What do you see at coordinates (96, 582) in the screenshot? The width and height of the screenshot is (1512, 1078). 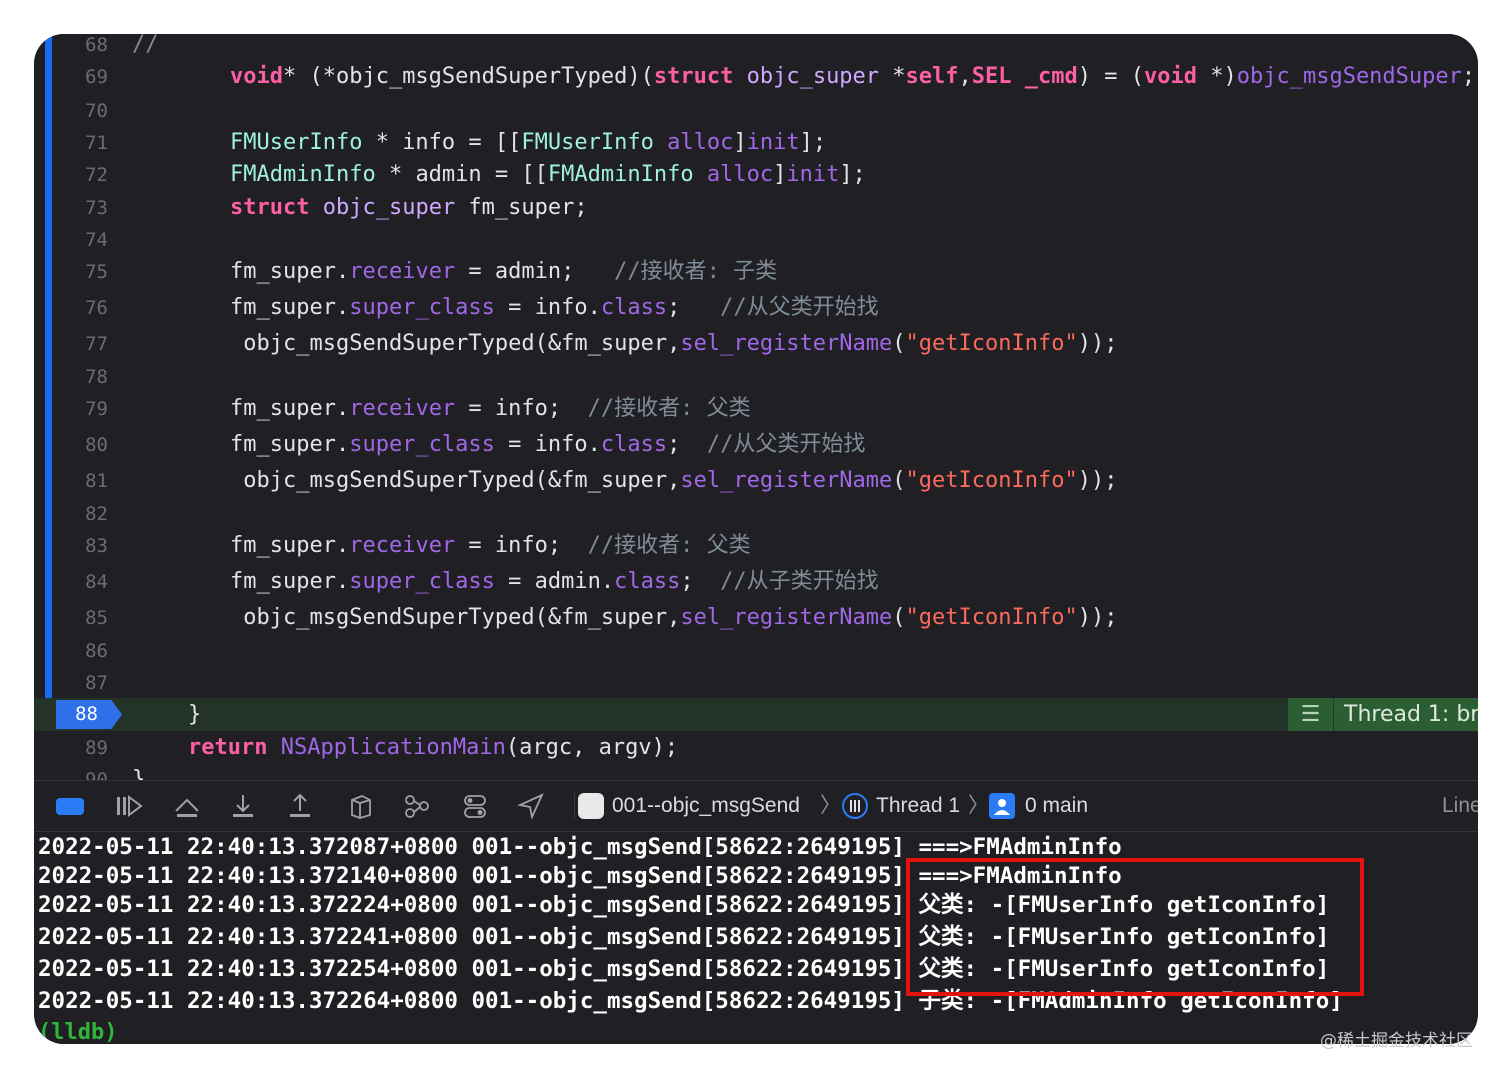 I see `line-number: 84` at bounding box center [96, 582].